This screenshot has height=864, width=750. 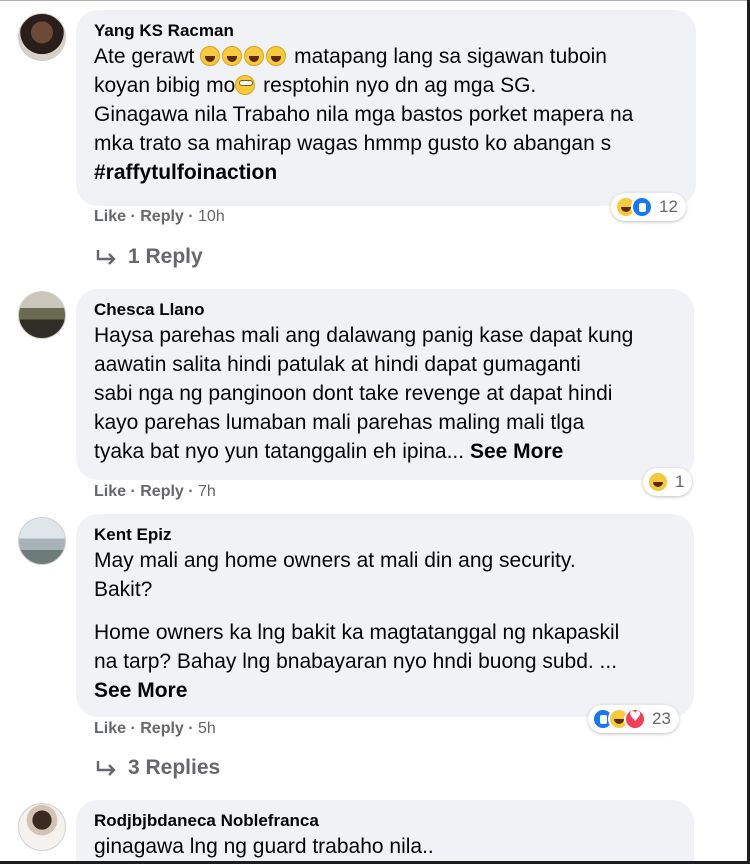 I want to click on reaction-summary: 1, so click(x=668, y=482).